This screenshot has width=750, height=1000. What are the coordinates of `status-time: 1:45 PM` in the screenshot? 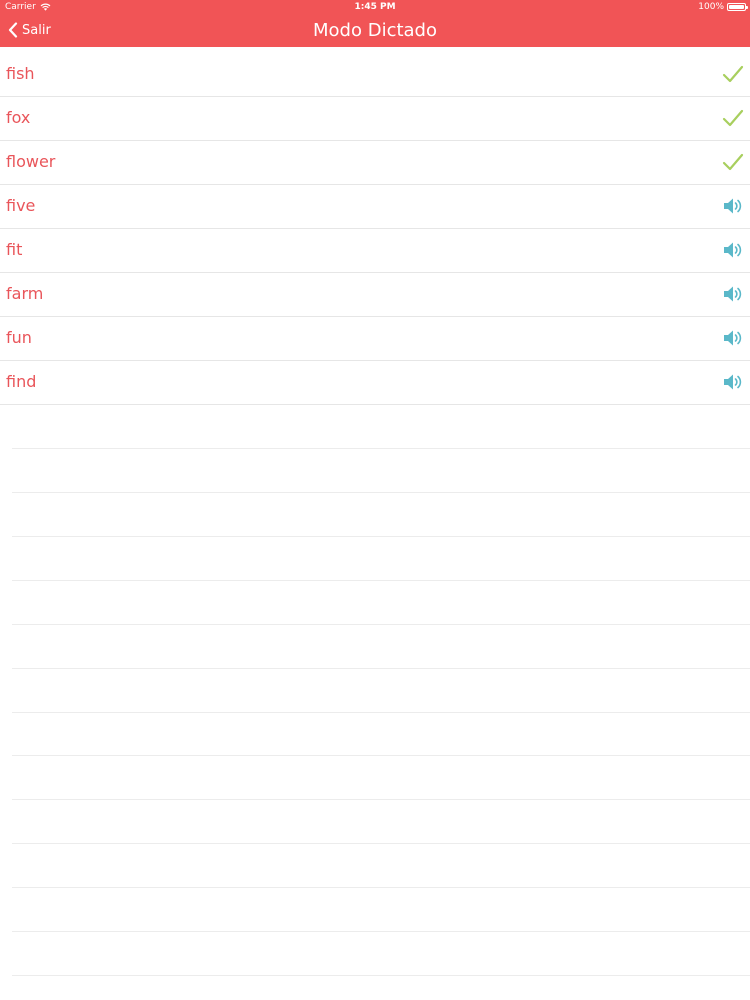 It's located at (375, 7).